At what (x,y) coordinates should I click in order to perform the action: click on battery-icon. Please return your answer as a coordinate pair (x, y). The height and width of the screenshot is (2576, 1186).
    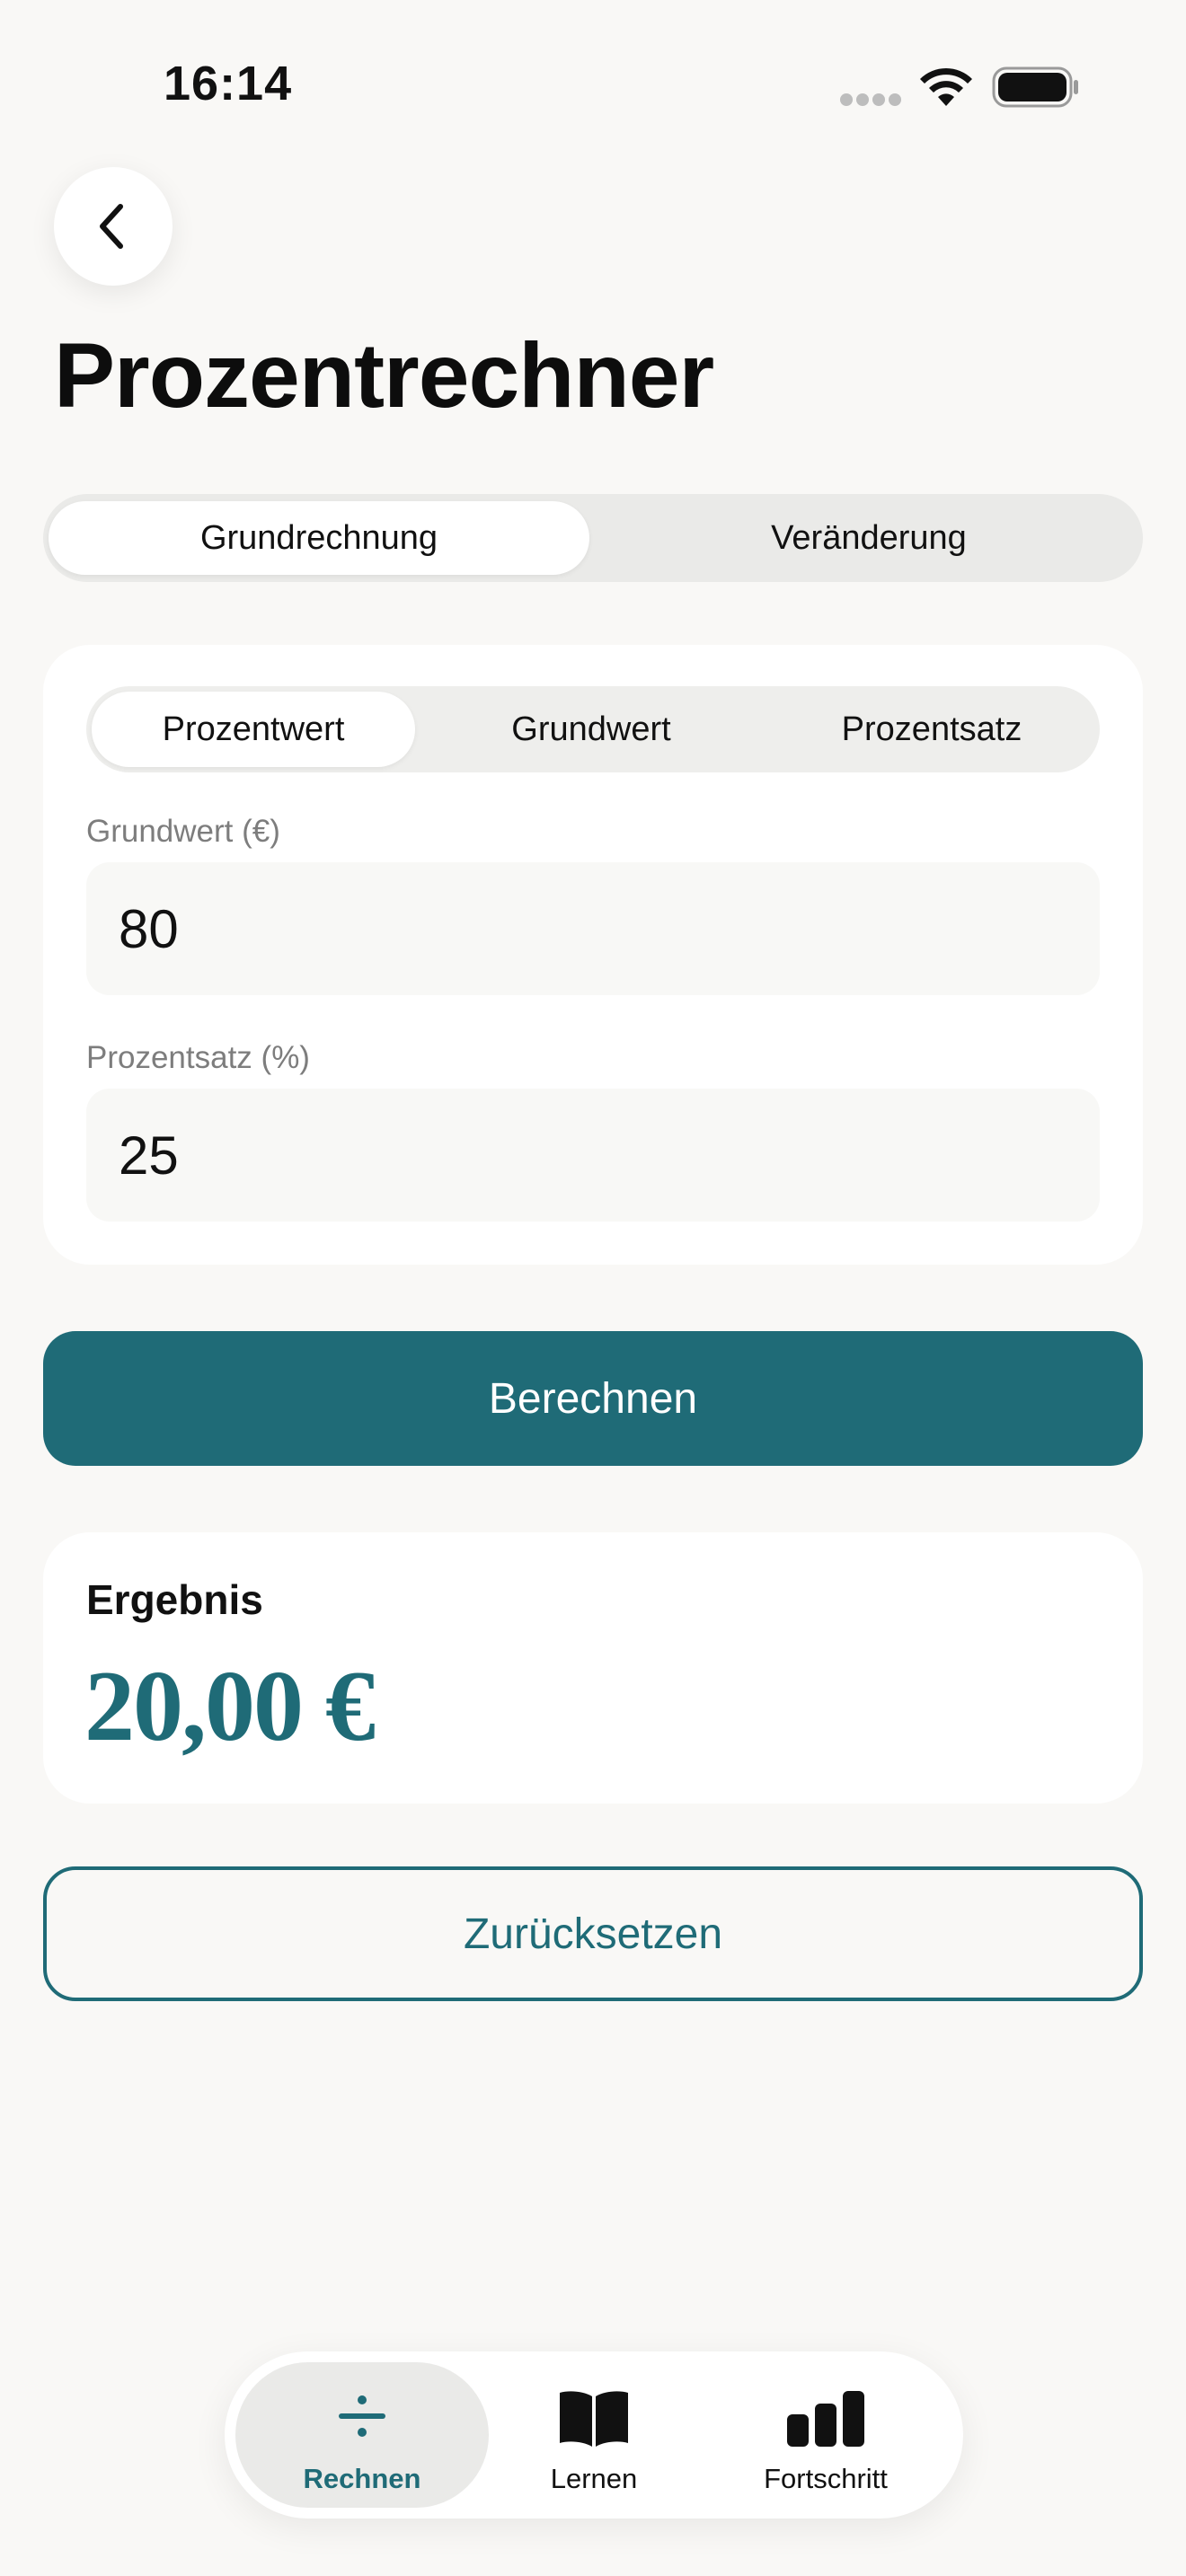
    Looking at the image, I should click on (1035, 87).